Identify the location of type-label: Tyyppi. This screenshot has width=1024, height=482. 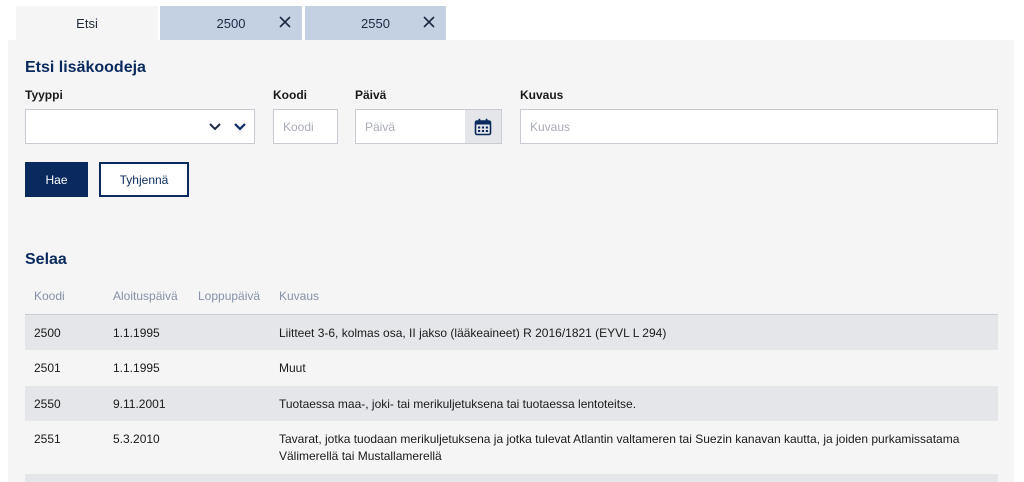
(44, 95).